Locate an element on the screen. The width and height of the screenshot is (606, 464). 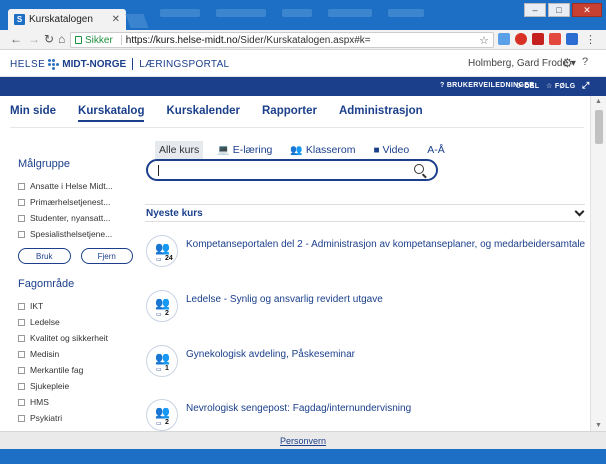
scroll-down-icon: ▼ is located at coordinates (598, 425).